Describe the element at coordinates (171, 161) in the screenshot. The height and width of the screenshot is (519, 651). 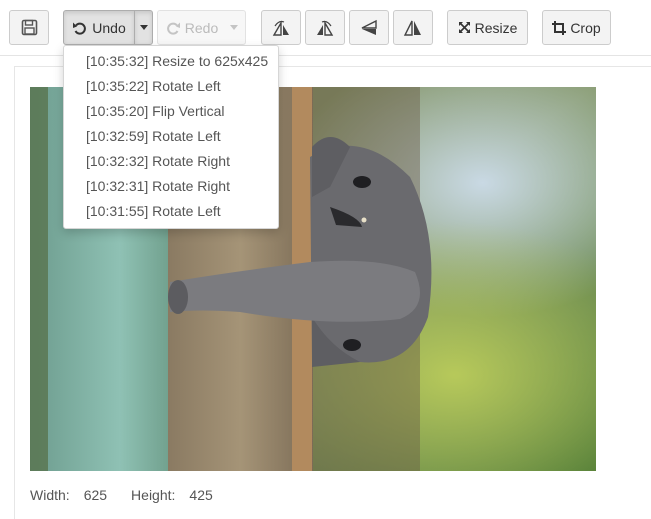
I see `history-item: [10:32:32] Rotate Right` at that location.